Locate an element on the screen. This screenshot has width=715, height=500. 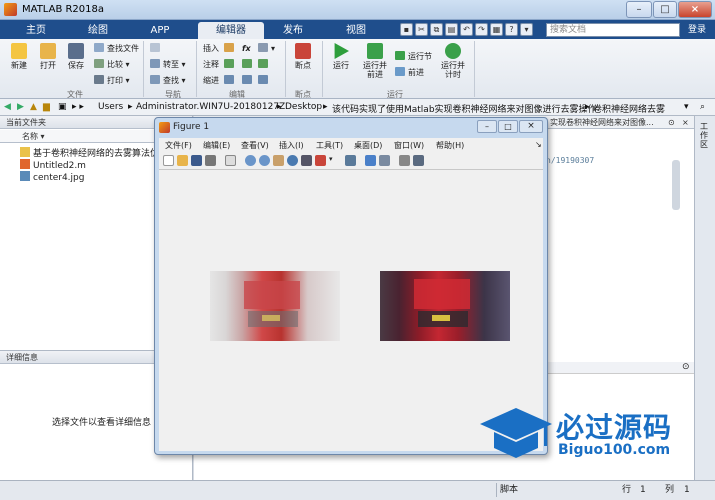
show-plot-tools-icon is located at coordinates (418, 160).